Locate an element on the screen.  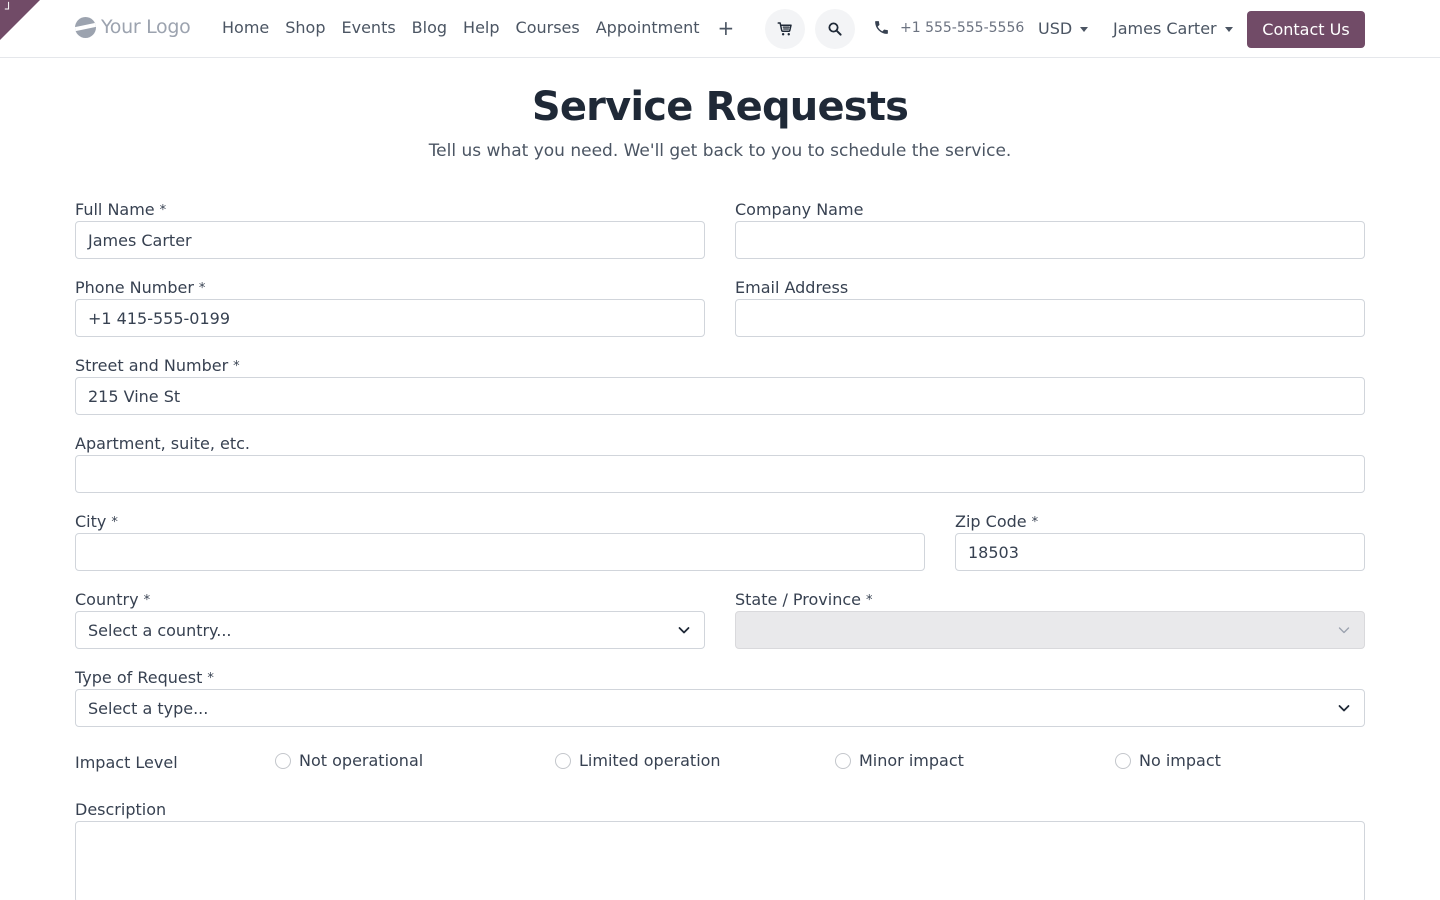
state-label: State / Province * is located at coordinates (804, 599).